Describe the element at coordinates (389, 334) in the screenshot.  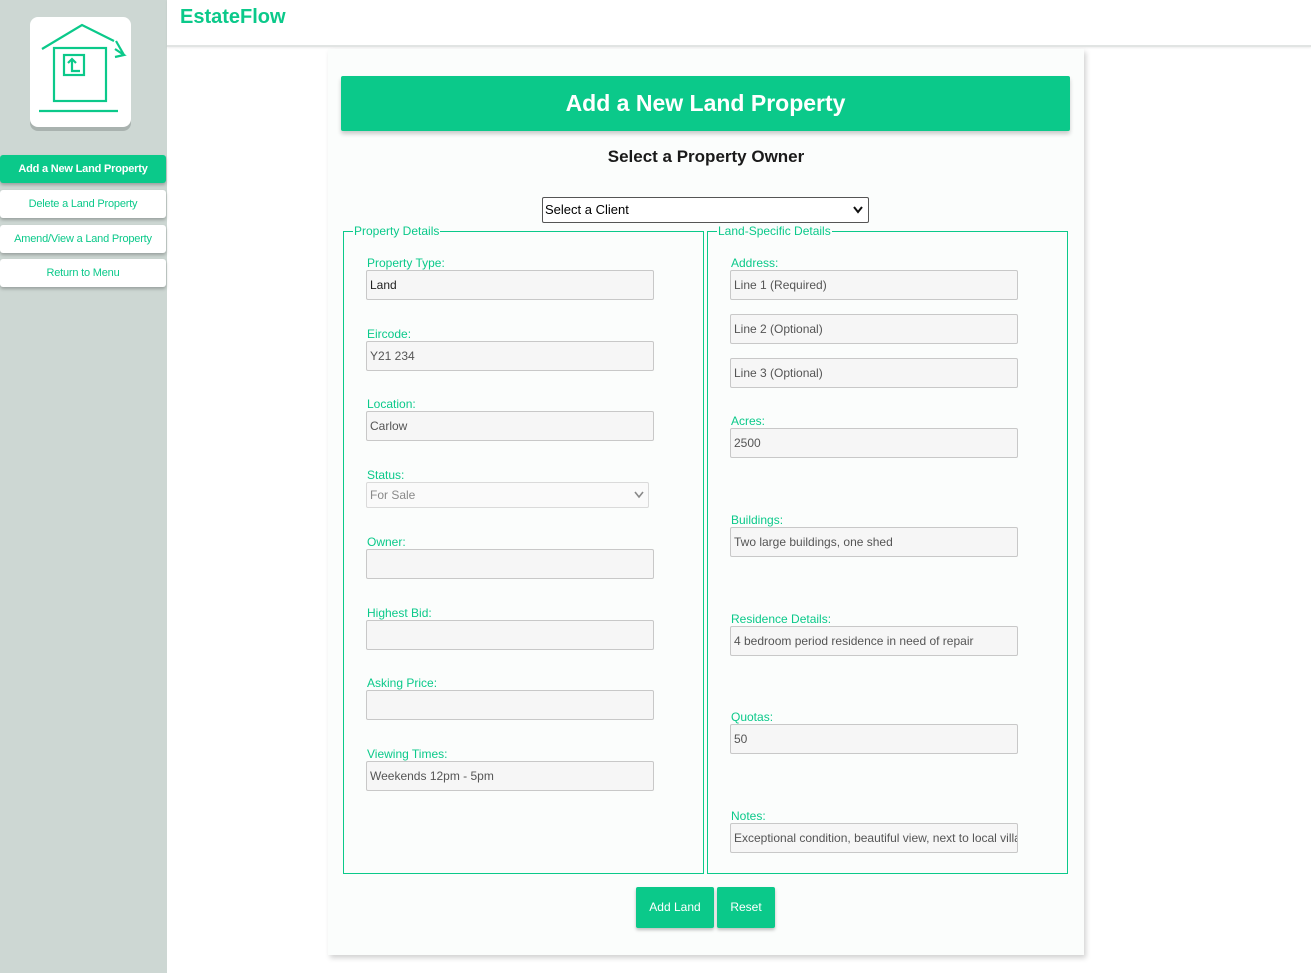
I see `eircode-label: Eircode:` at that location.